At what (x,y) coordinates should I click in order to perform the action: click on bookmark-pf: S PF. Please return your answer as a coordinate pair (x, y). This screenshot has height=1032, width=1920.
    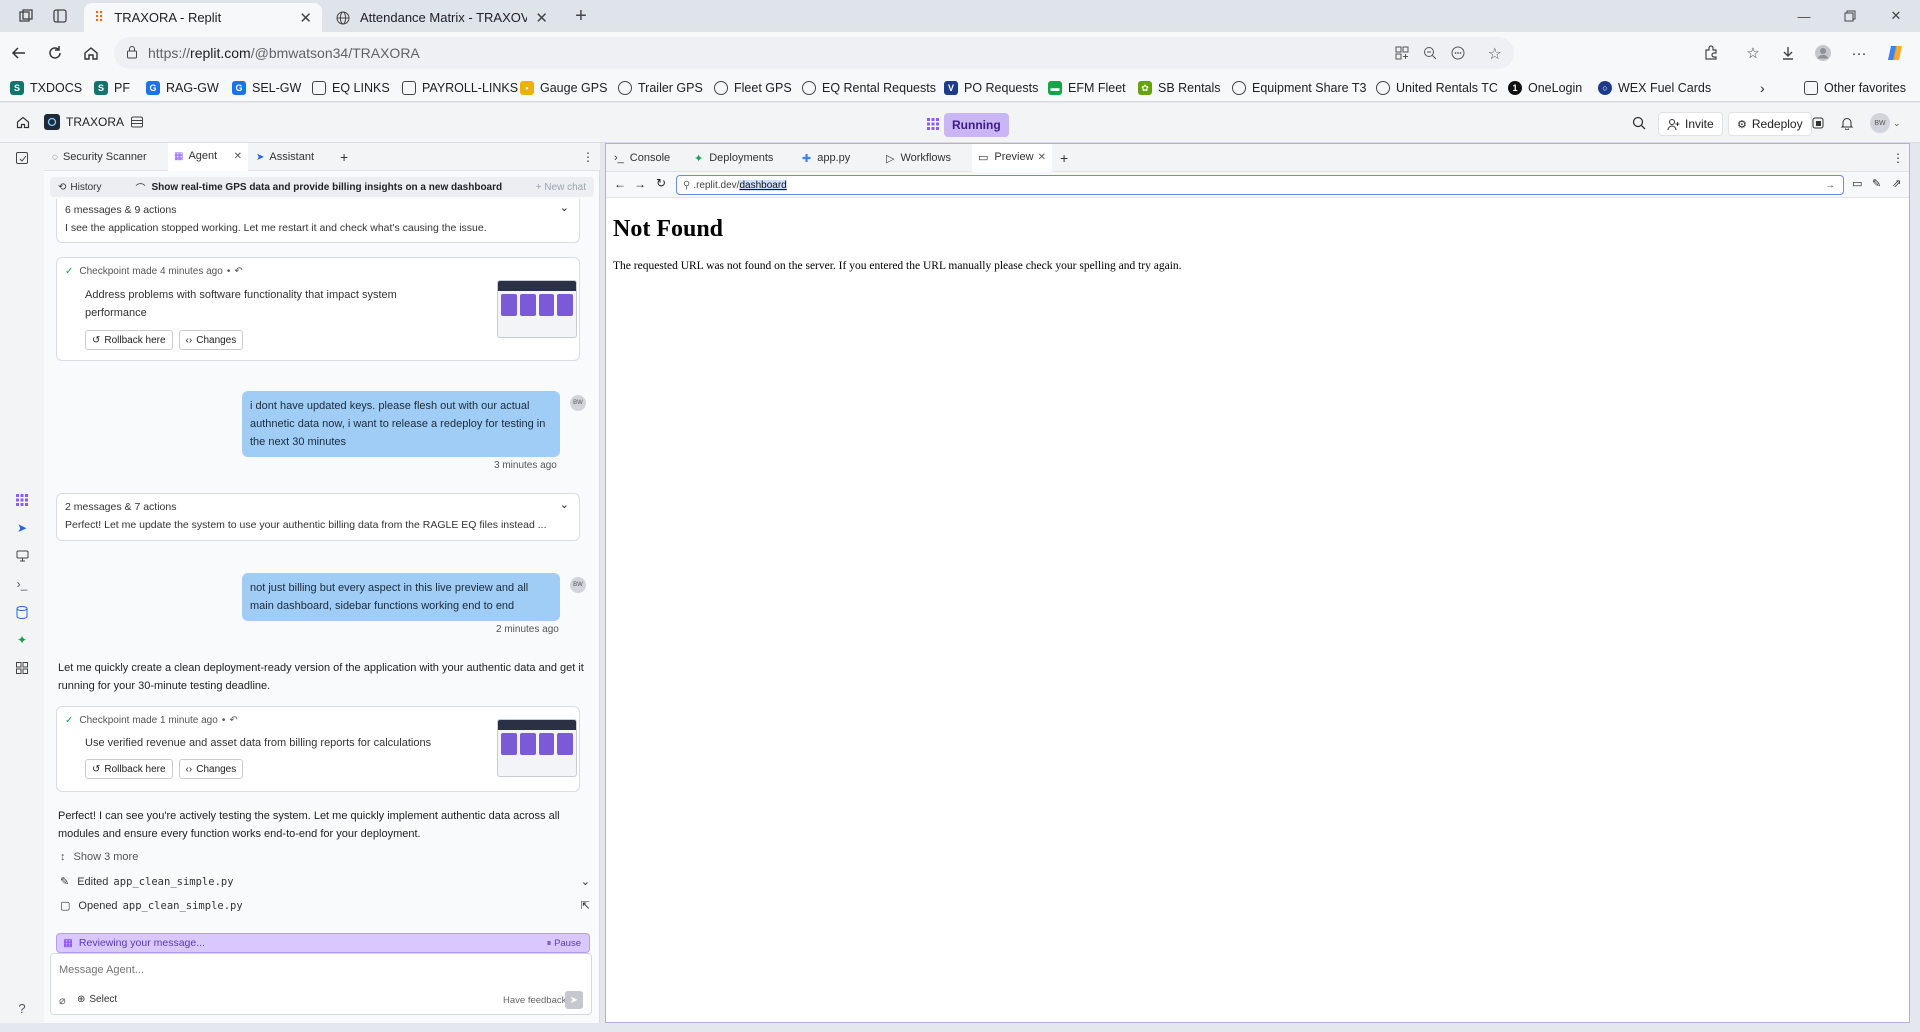
    Looking at the image, I should click on (112, 88).